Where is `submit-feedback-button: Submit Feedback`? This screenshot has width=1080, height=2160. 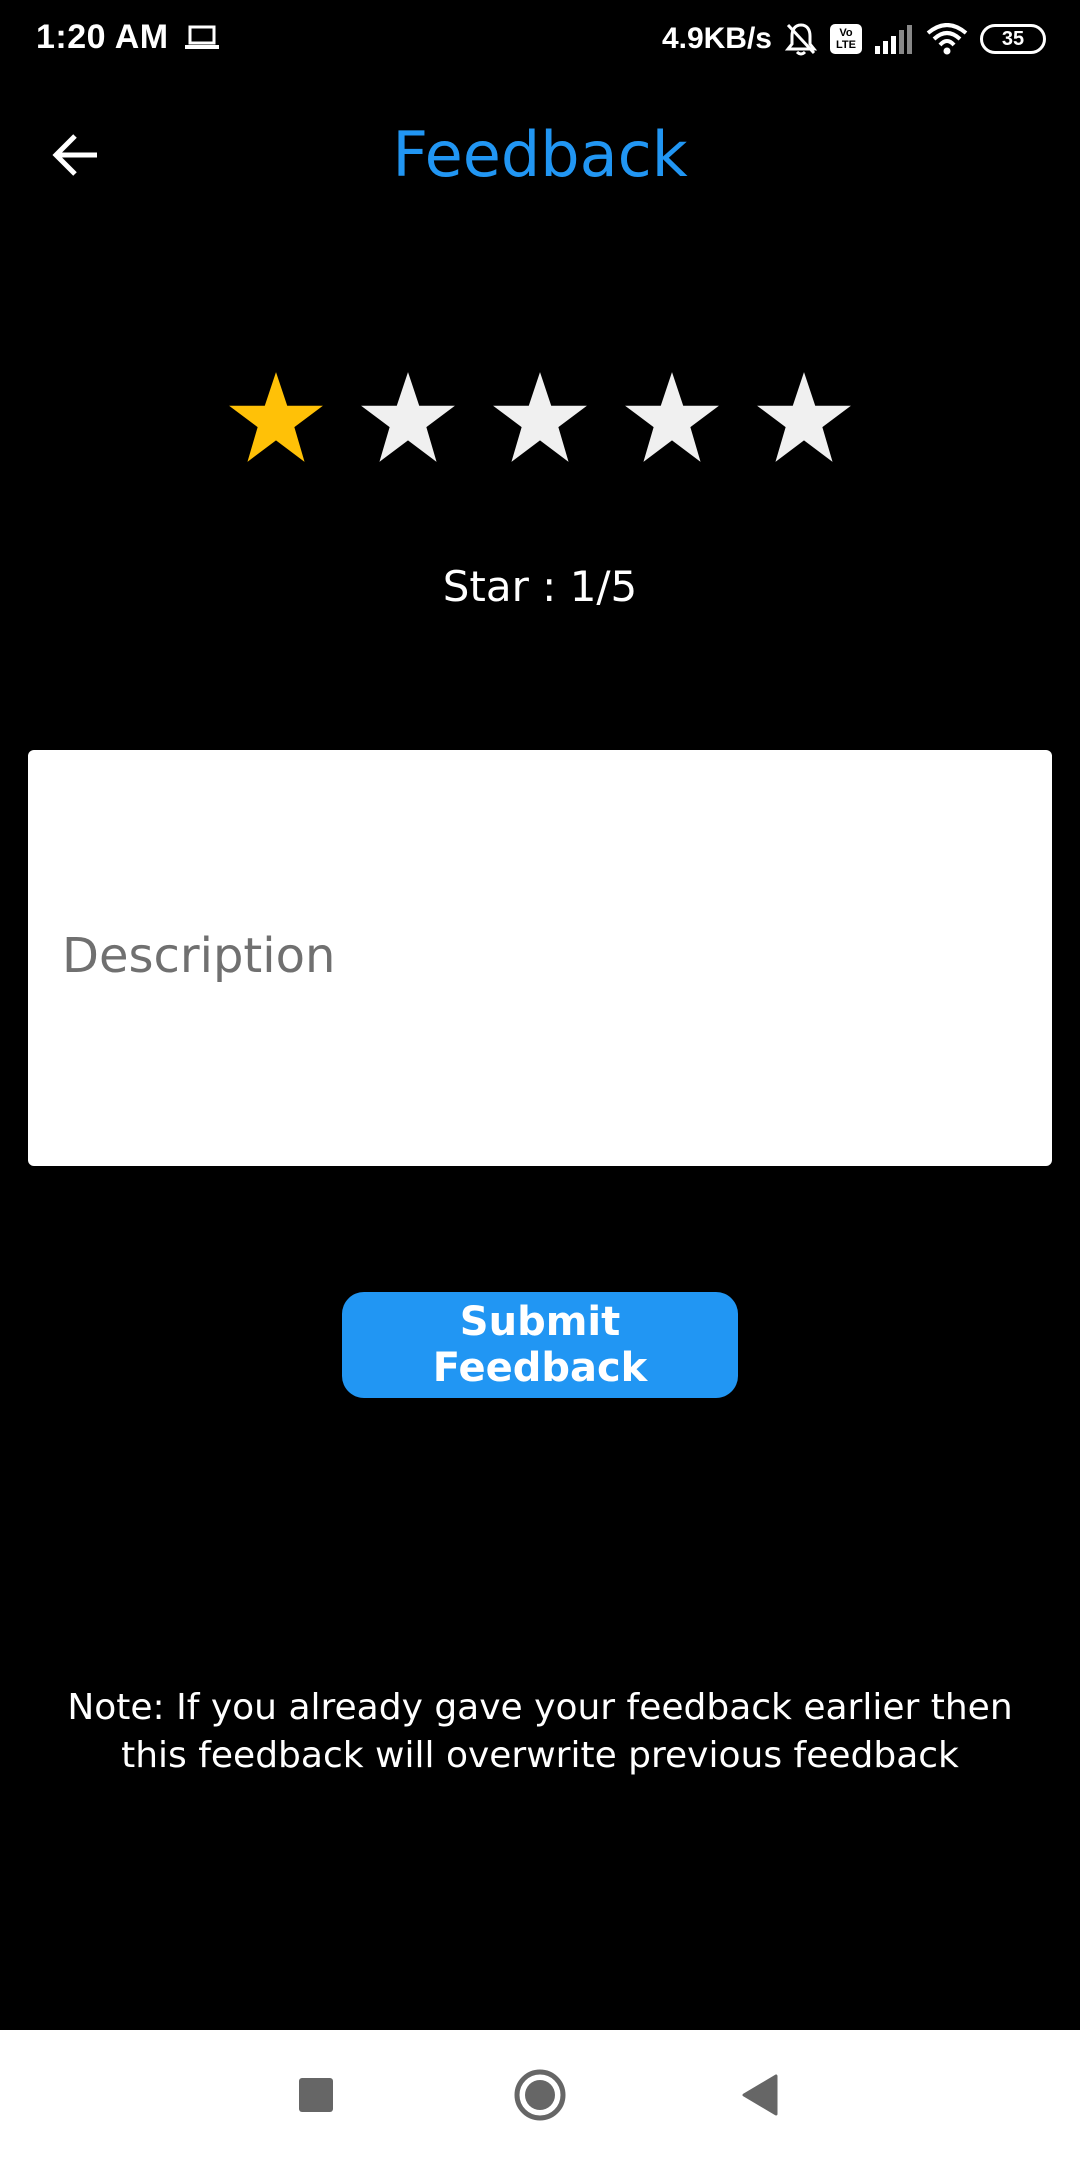 submit-feedback-button: Submit Feedback is located at coordinates (540, 1345).